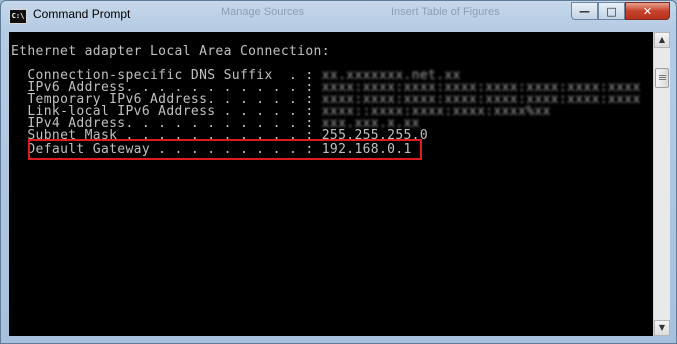  What do you see at coordinates (170, 51) in the screenshot?
I see `adapter-header: Ethernet adapter Local Area Connection:` at bounding box center [170, 51].